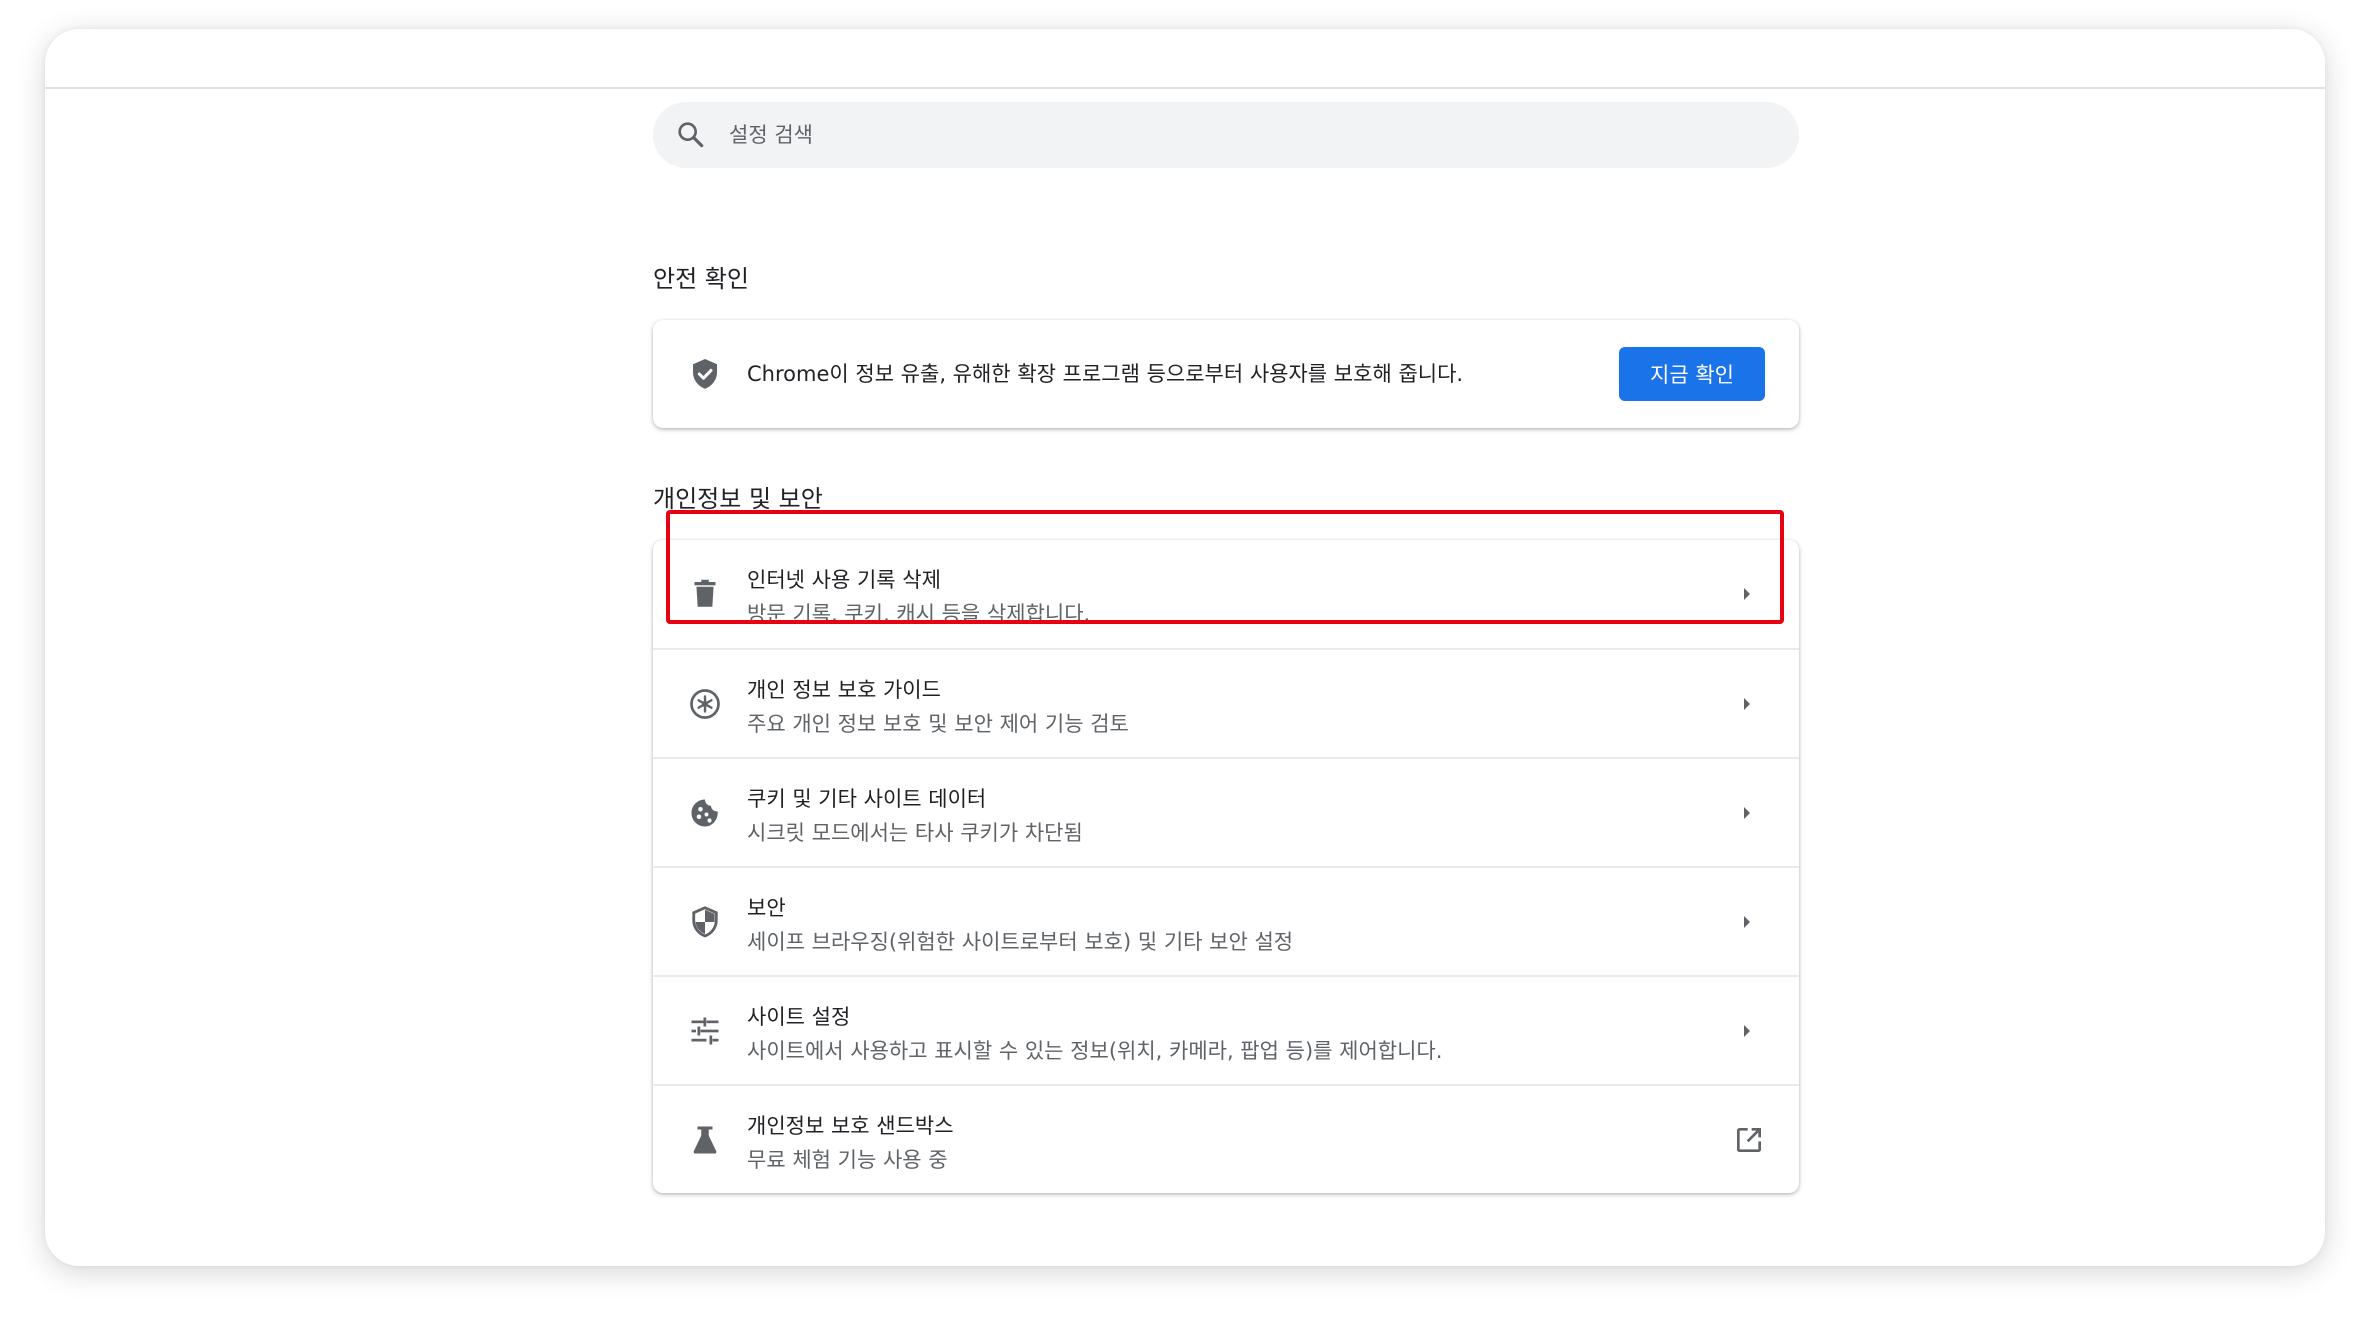 The width and height of the screenshot is (2370, 1326). I want to click on privacy-sandbox-title: 개인정보 보호 샌드박스, so click(850, 1126).